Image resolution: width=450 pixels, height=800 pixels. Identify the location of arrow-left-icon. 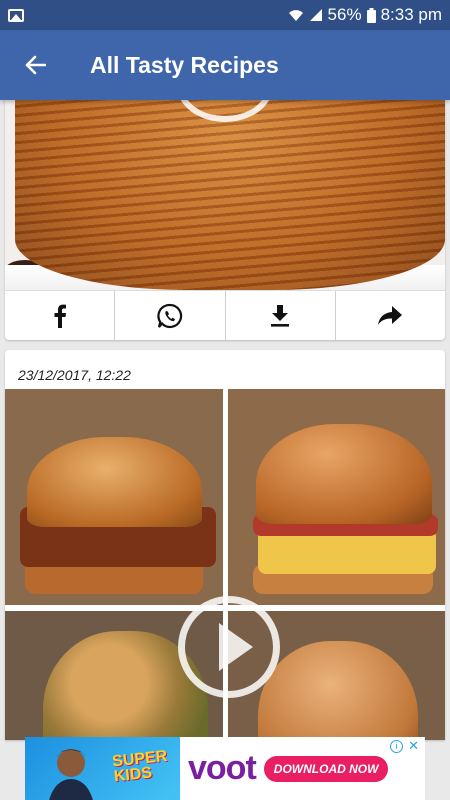
(35, 65).